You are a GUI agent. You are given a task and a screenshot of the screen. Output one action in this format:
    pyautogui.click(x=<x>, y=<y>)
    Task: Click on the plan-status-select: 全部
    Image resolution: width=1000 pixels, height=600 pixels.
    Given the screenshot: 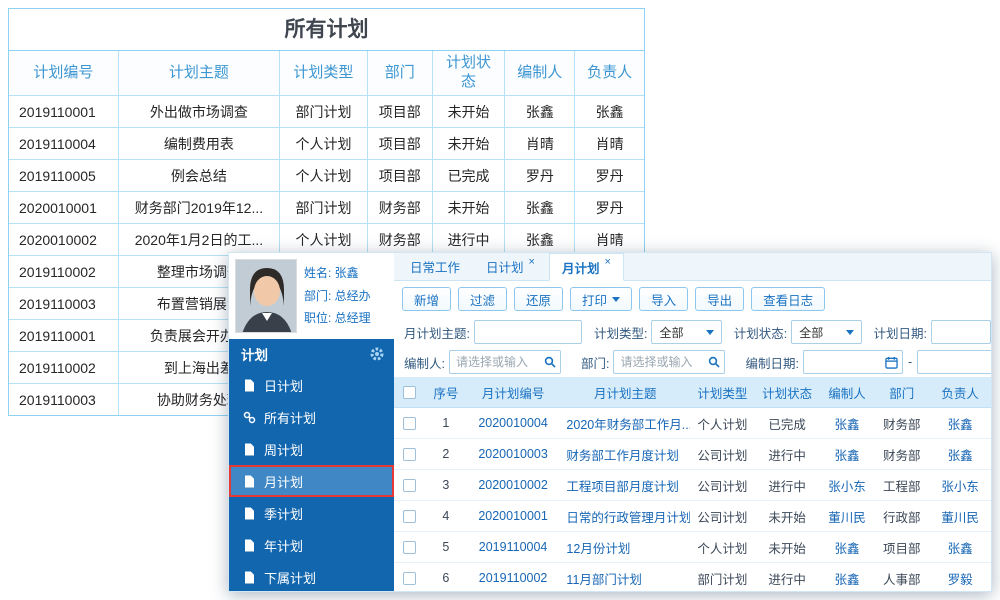 What is the action you would take?
    pyautogui.click(x=826, y=332)
    